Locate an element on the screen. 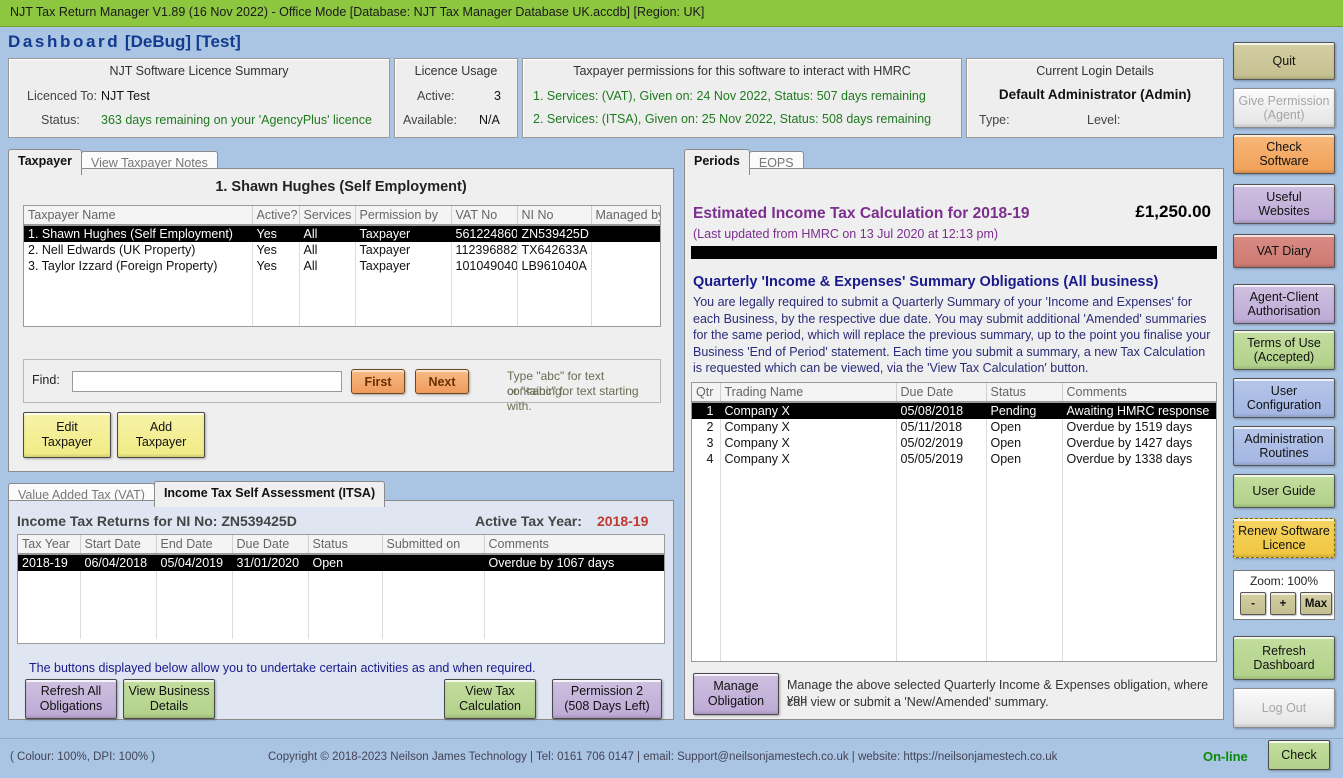 The width and height of the screenshot is (1343, 778). table-cell: Overdue by 1519 days is located at coordinates (1139, 427).